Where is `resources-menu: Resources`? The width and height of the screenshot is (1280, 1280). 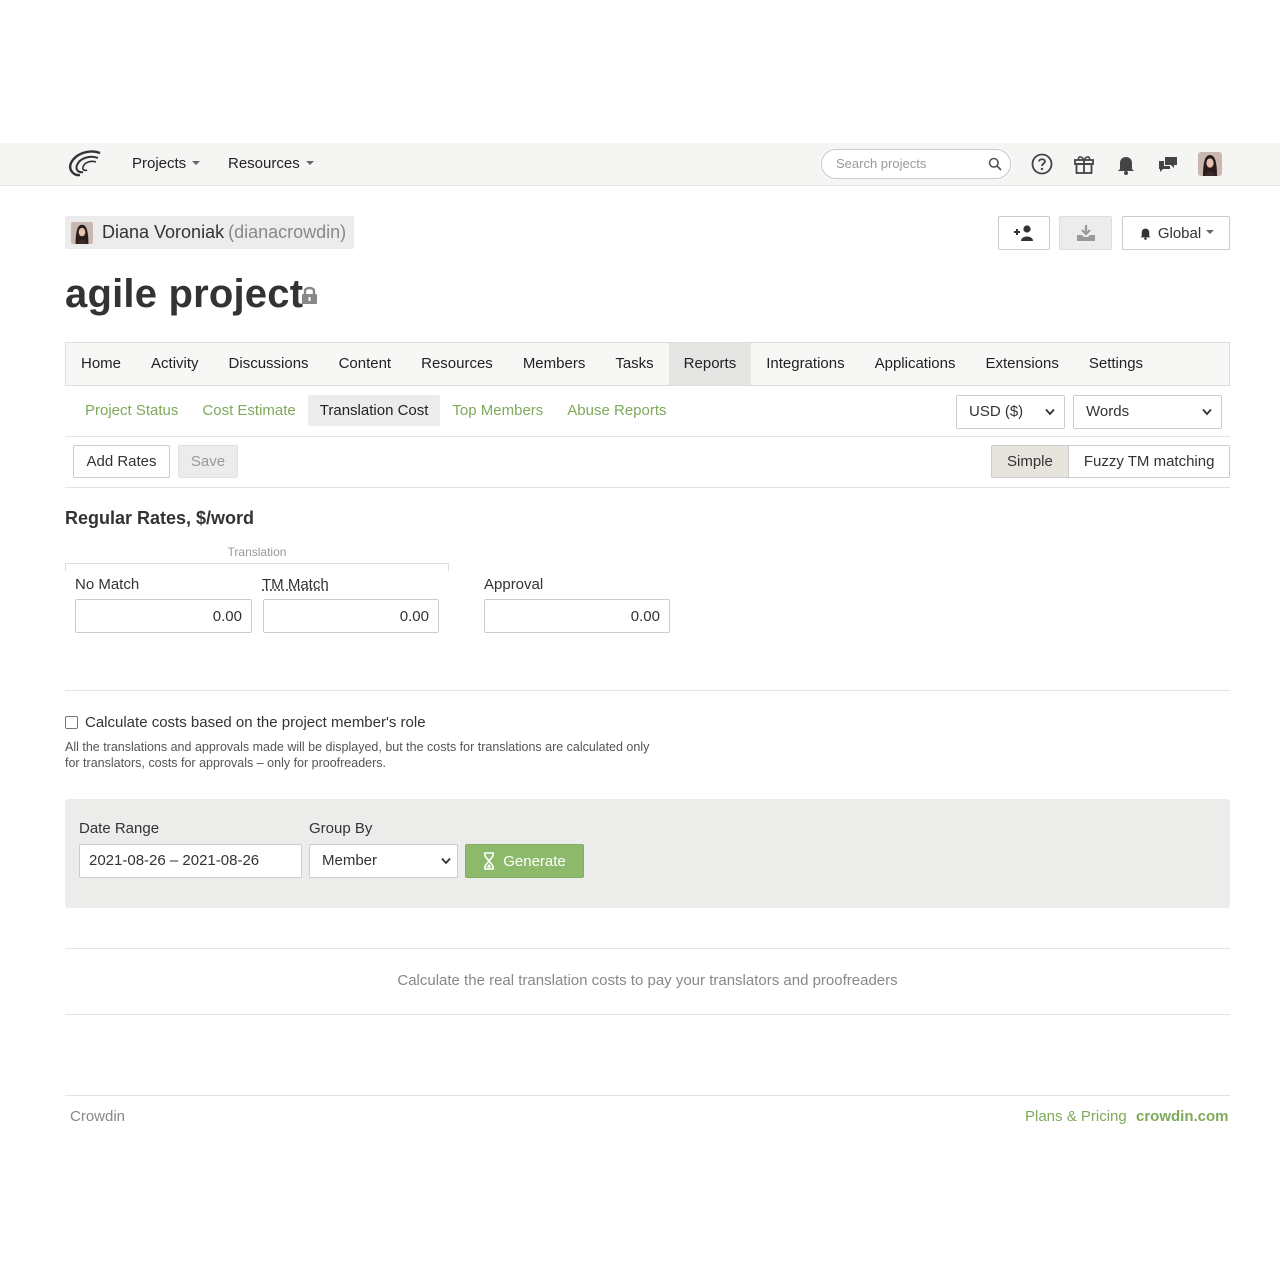 resources-menu: Resources is located at coordinates (271, 163).